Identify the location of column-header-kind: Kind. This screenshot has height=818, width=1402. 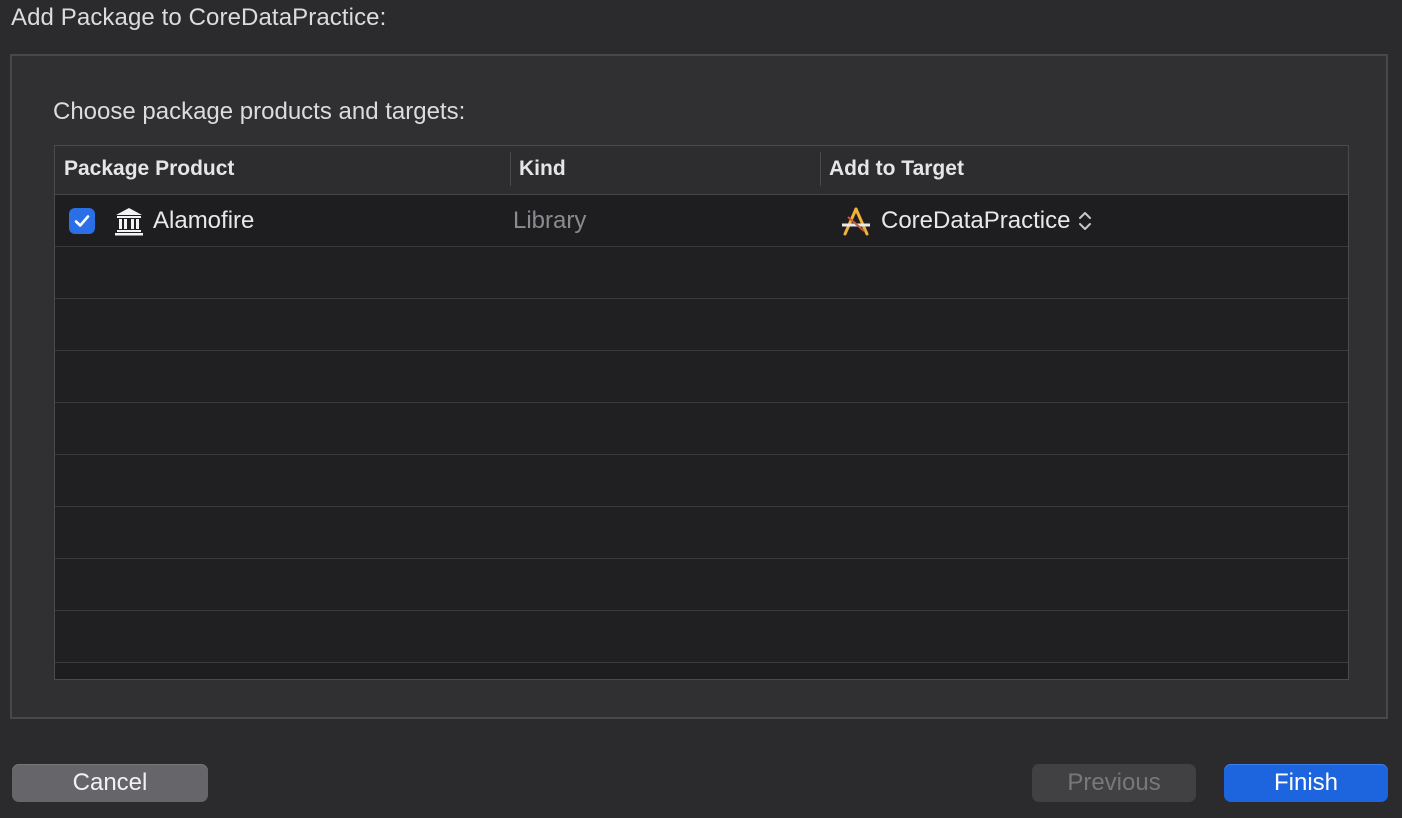
(665, 170).